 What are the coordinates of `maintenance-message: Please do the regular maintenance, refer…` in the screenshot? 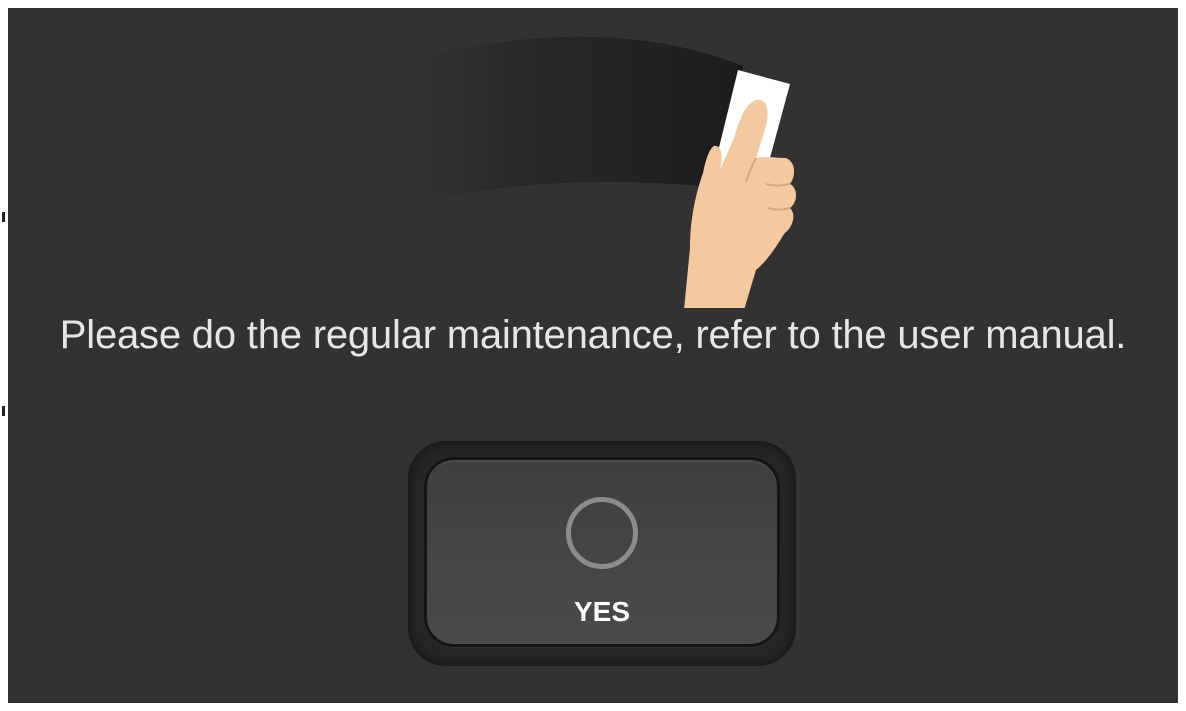 It's located at (593, 335).